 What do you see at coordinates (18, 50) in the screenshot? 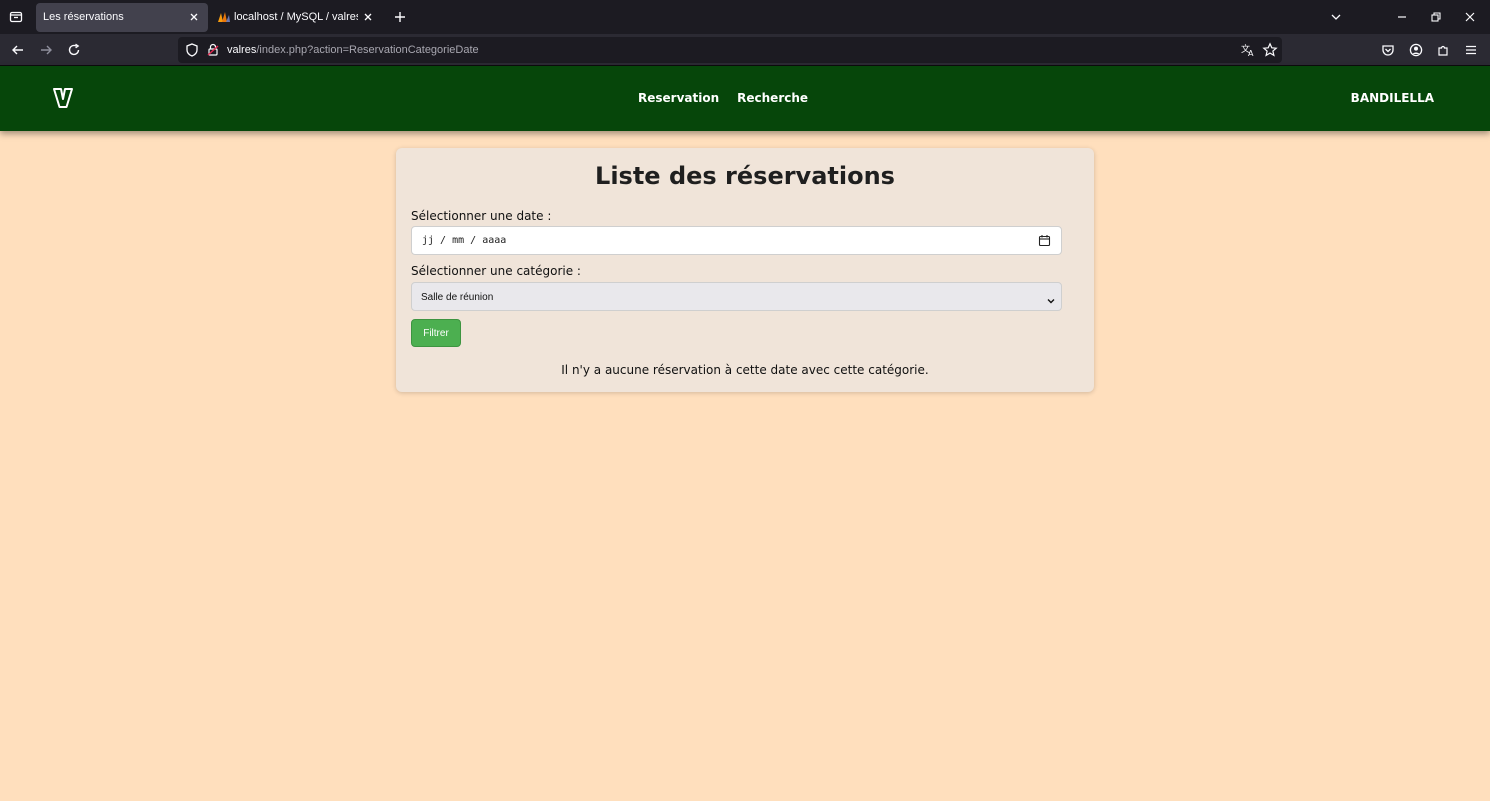
I see `back-arrow-icon` at bounding box center [18, 50].